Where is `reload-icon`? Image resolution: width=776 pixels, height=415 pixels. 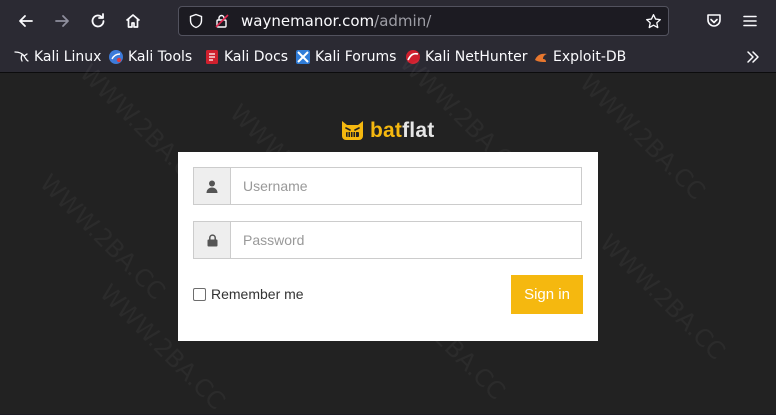
reload-icon is located at coordinates (98, 20).